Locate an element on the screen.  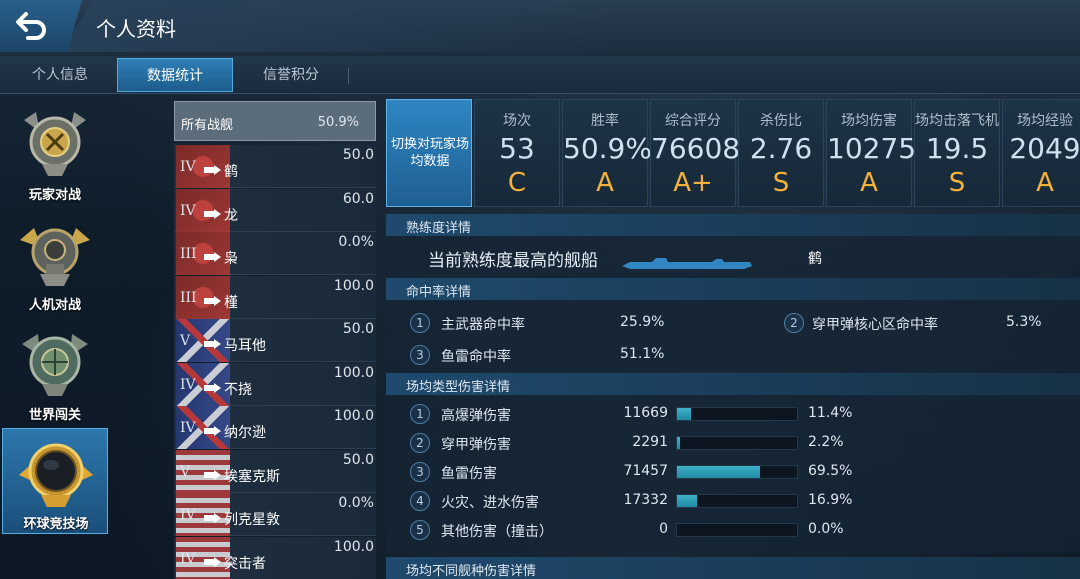
stat-card: 场均经验 2049 A is located at coordinates (1041, 153).